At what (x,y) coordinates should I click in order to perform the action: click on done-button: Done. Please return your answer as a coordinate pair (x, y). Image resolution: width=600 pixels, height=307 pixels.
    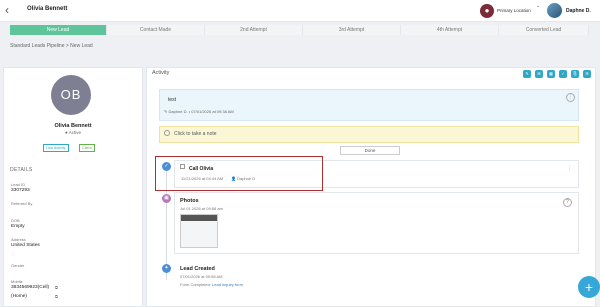
    Looking at the image, I should click on (370, 150).